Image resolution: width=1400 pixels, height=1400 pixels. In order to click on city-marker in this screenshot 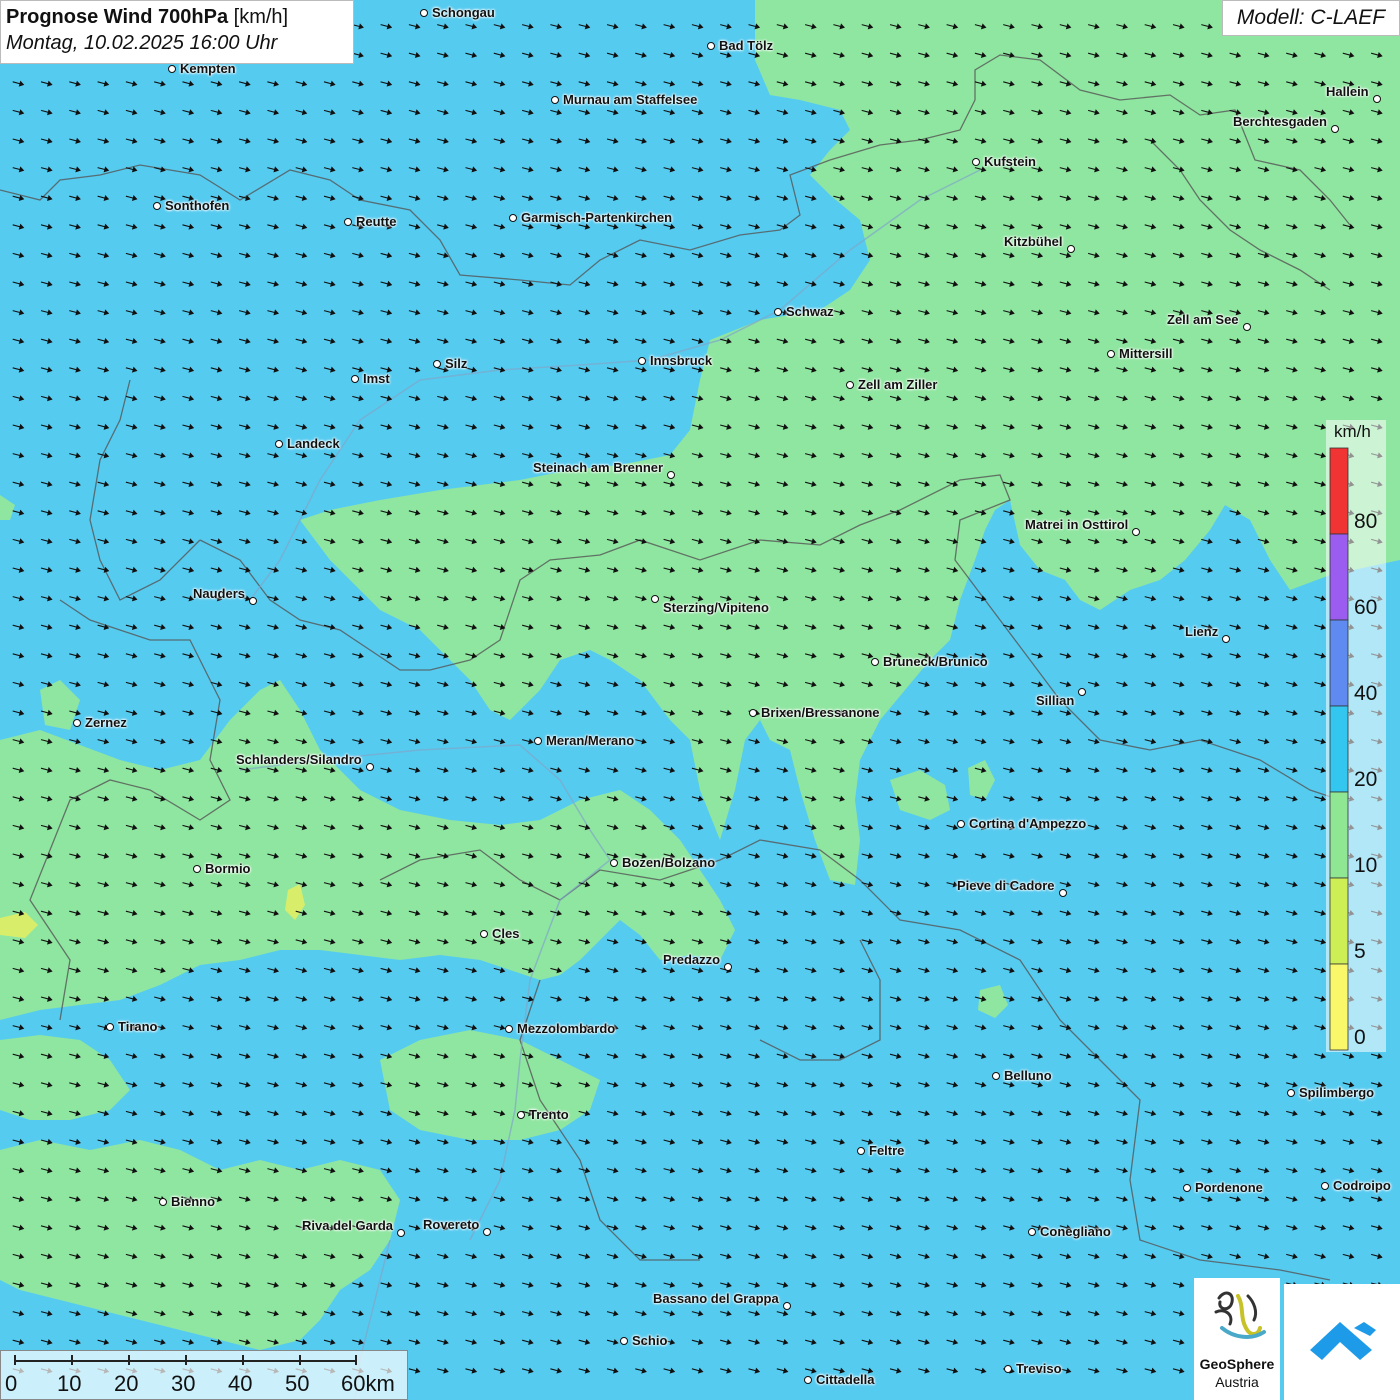, I will do `click(1071, 249)`.